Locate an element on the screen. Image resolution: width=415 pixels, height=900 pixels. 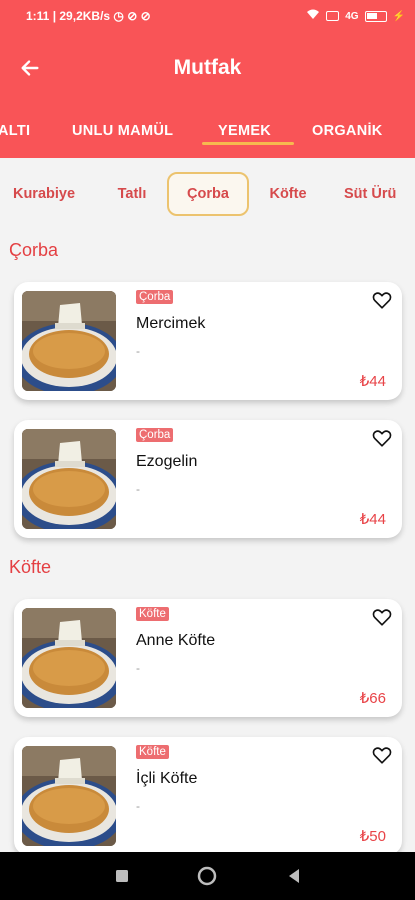
tab-organik: ORGANİK is located at coordinates (347, 131).